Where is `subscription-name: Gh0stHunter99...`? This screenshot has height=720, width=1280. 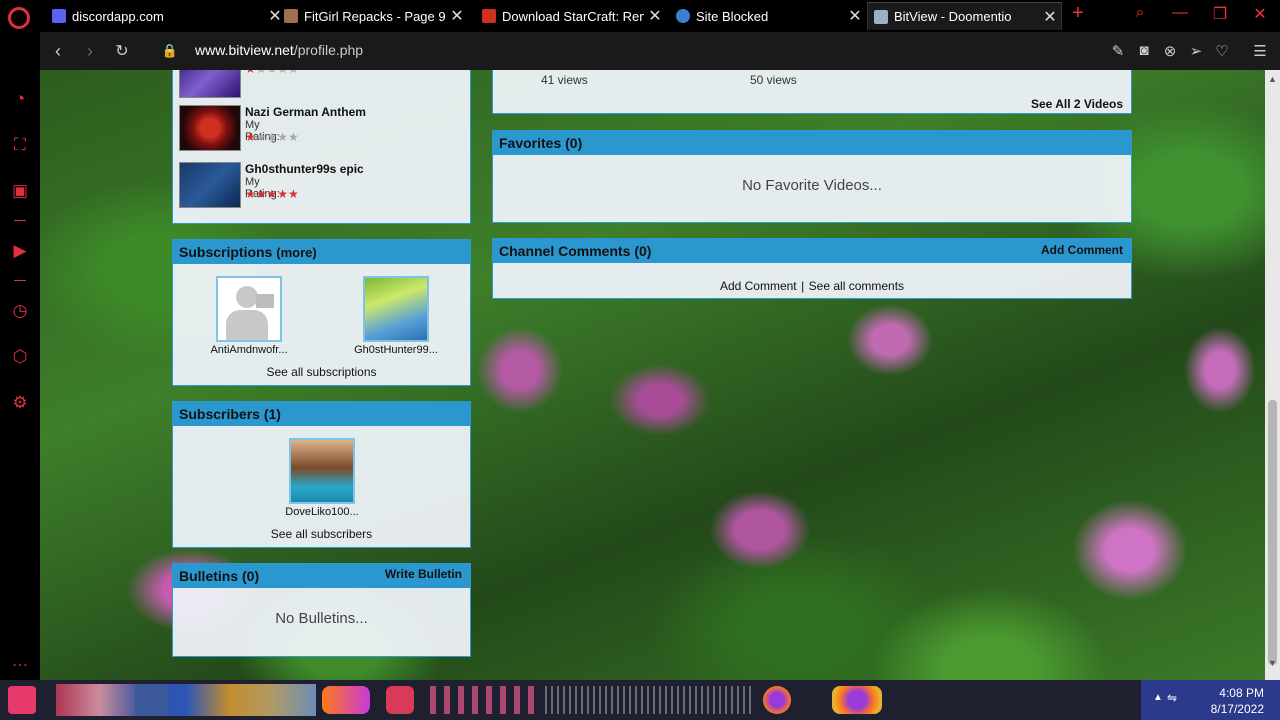
subscription-name: Gh0stHunter99... is located at coordinates (396, 350).